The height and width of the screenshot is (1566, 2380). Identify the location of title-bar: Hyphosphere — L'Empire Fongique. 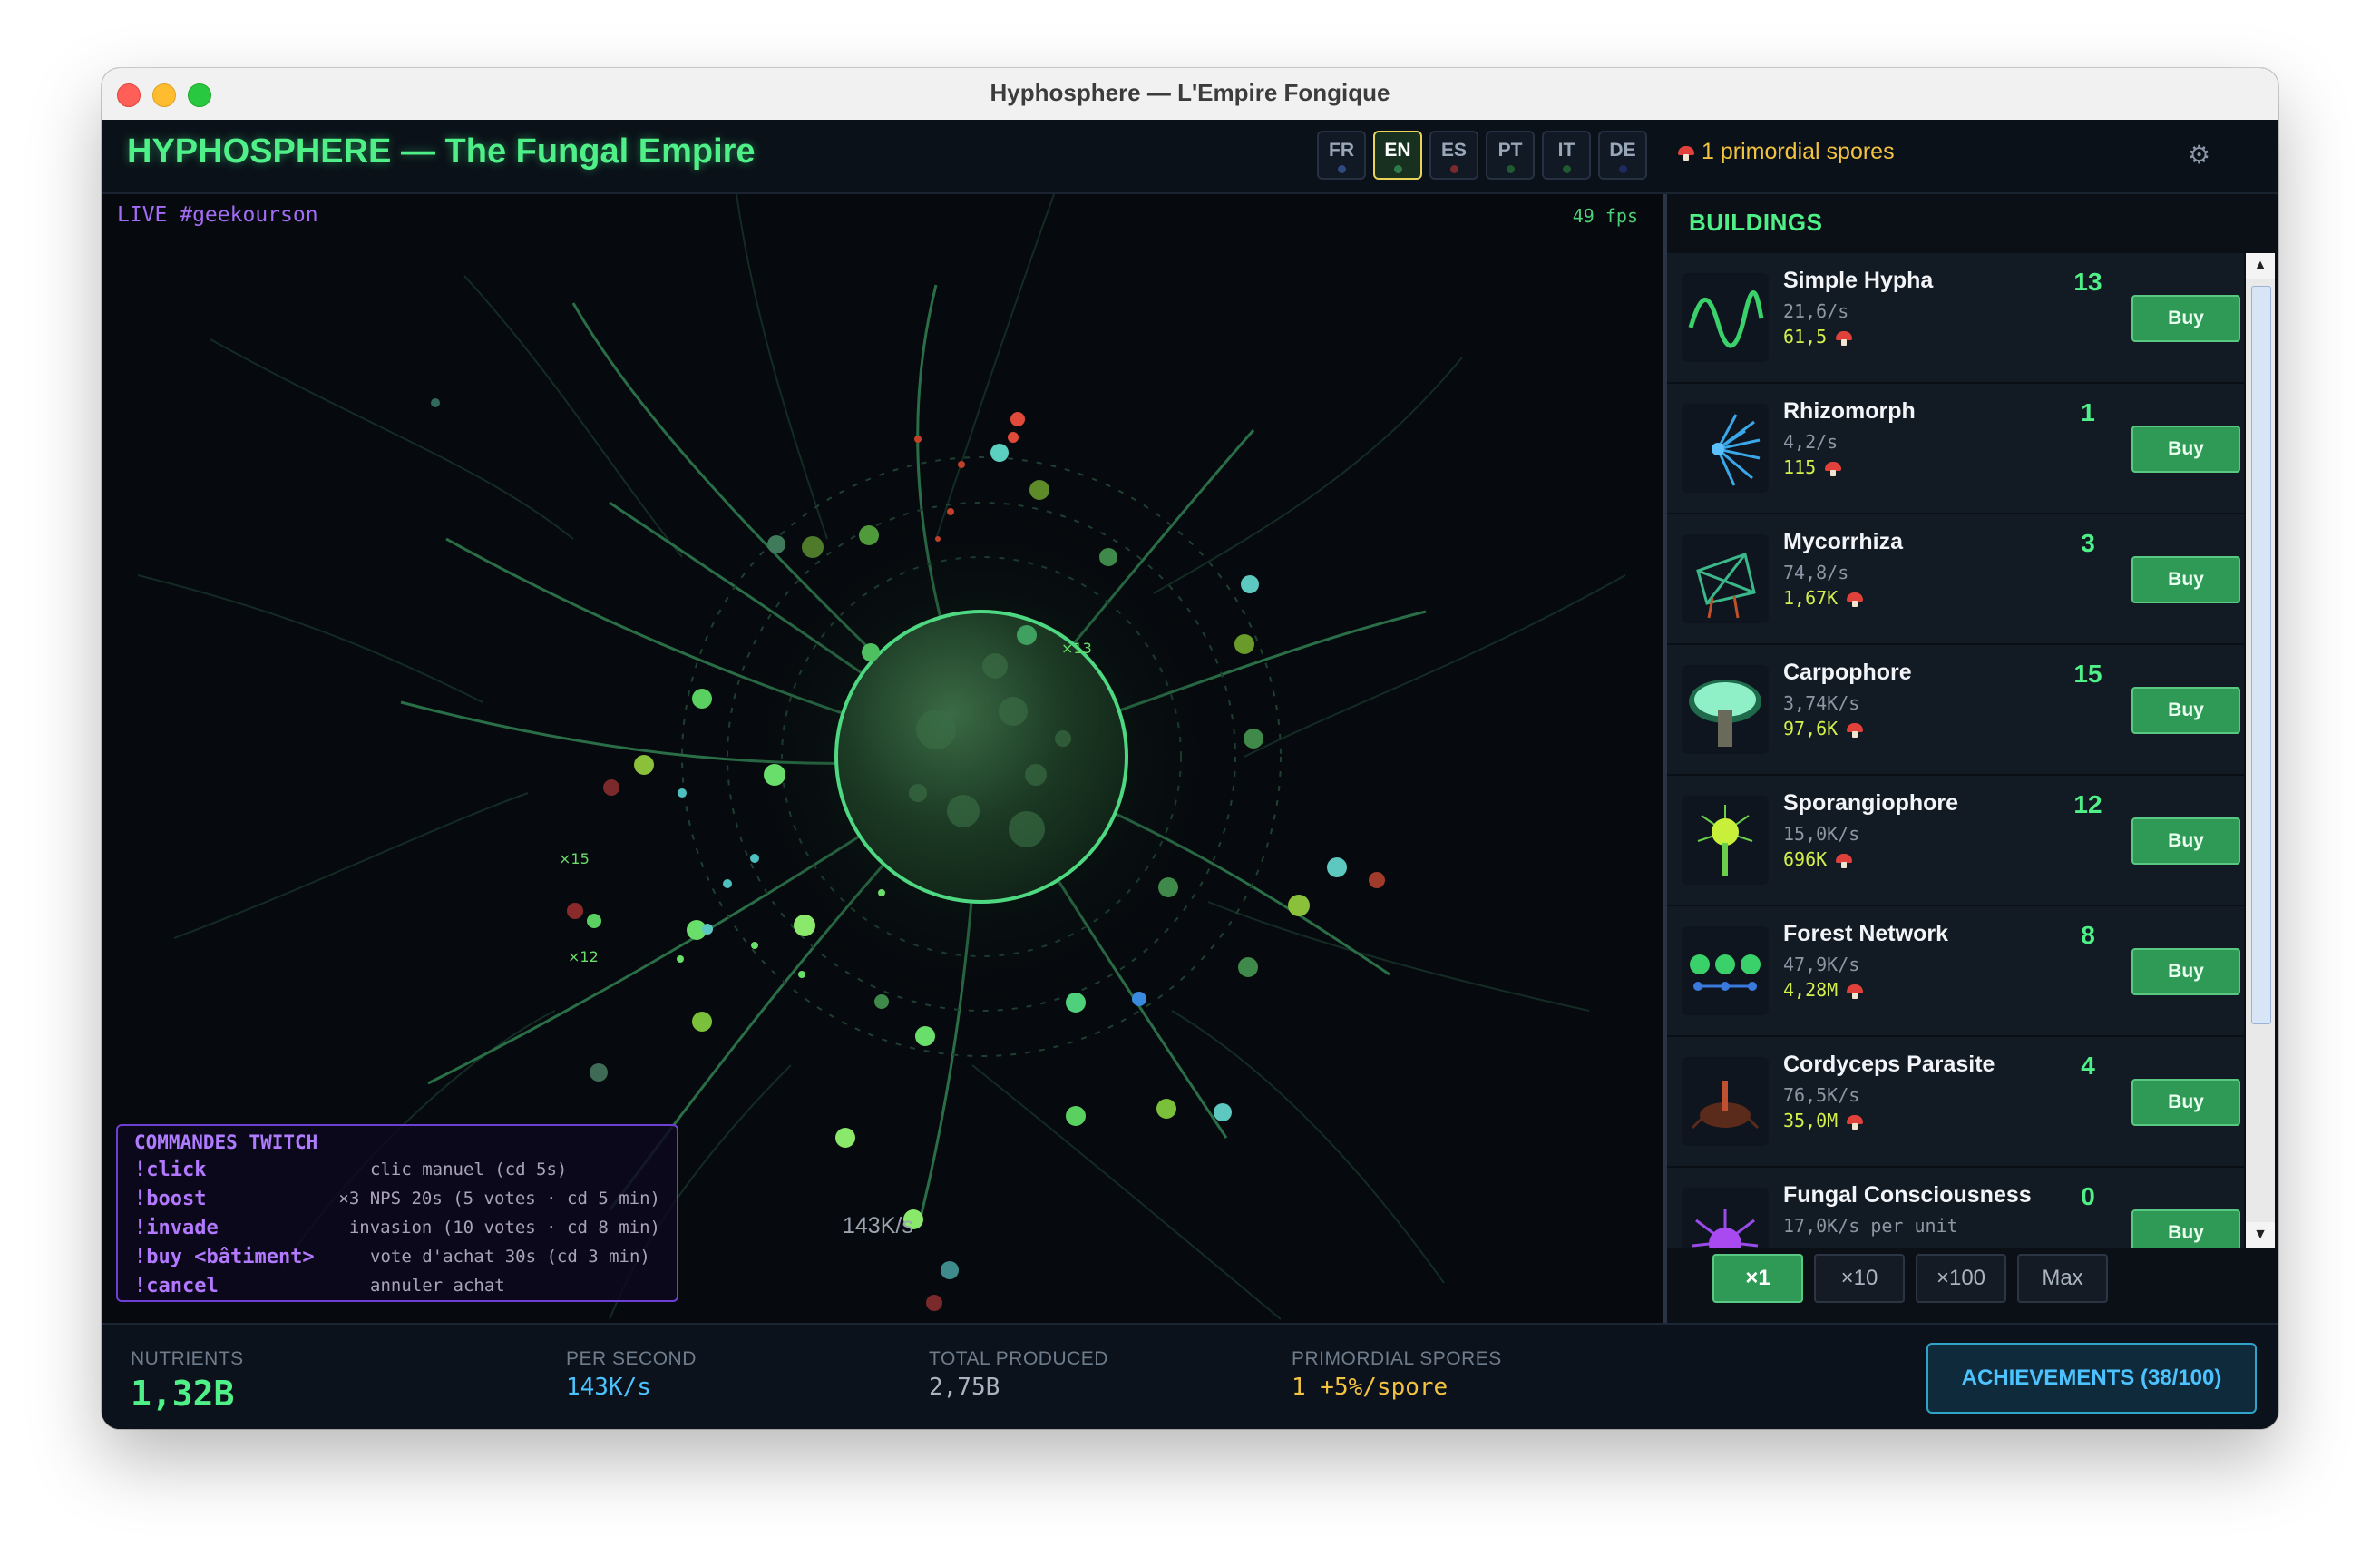
(1190, 94).